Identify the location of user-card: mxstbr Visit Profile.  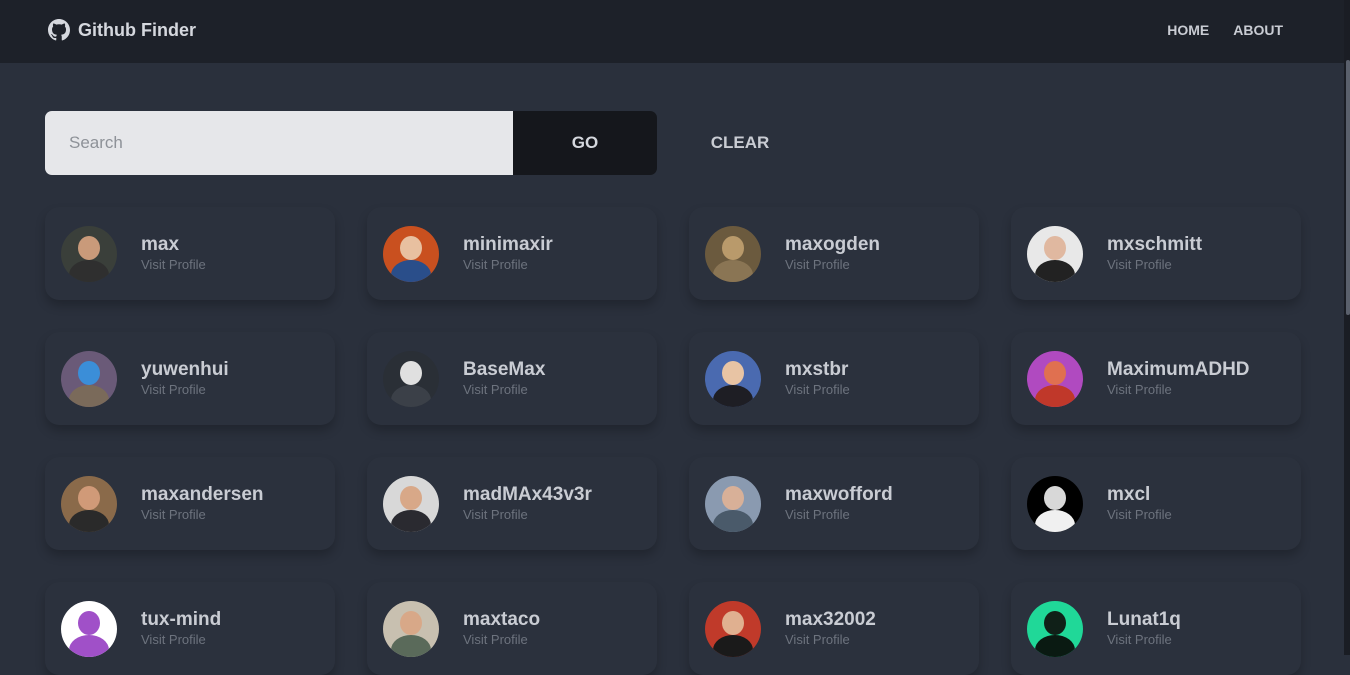
(834, 378).